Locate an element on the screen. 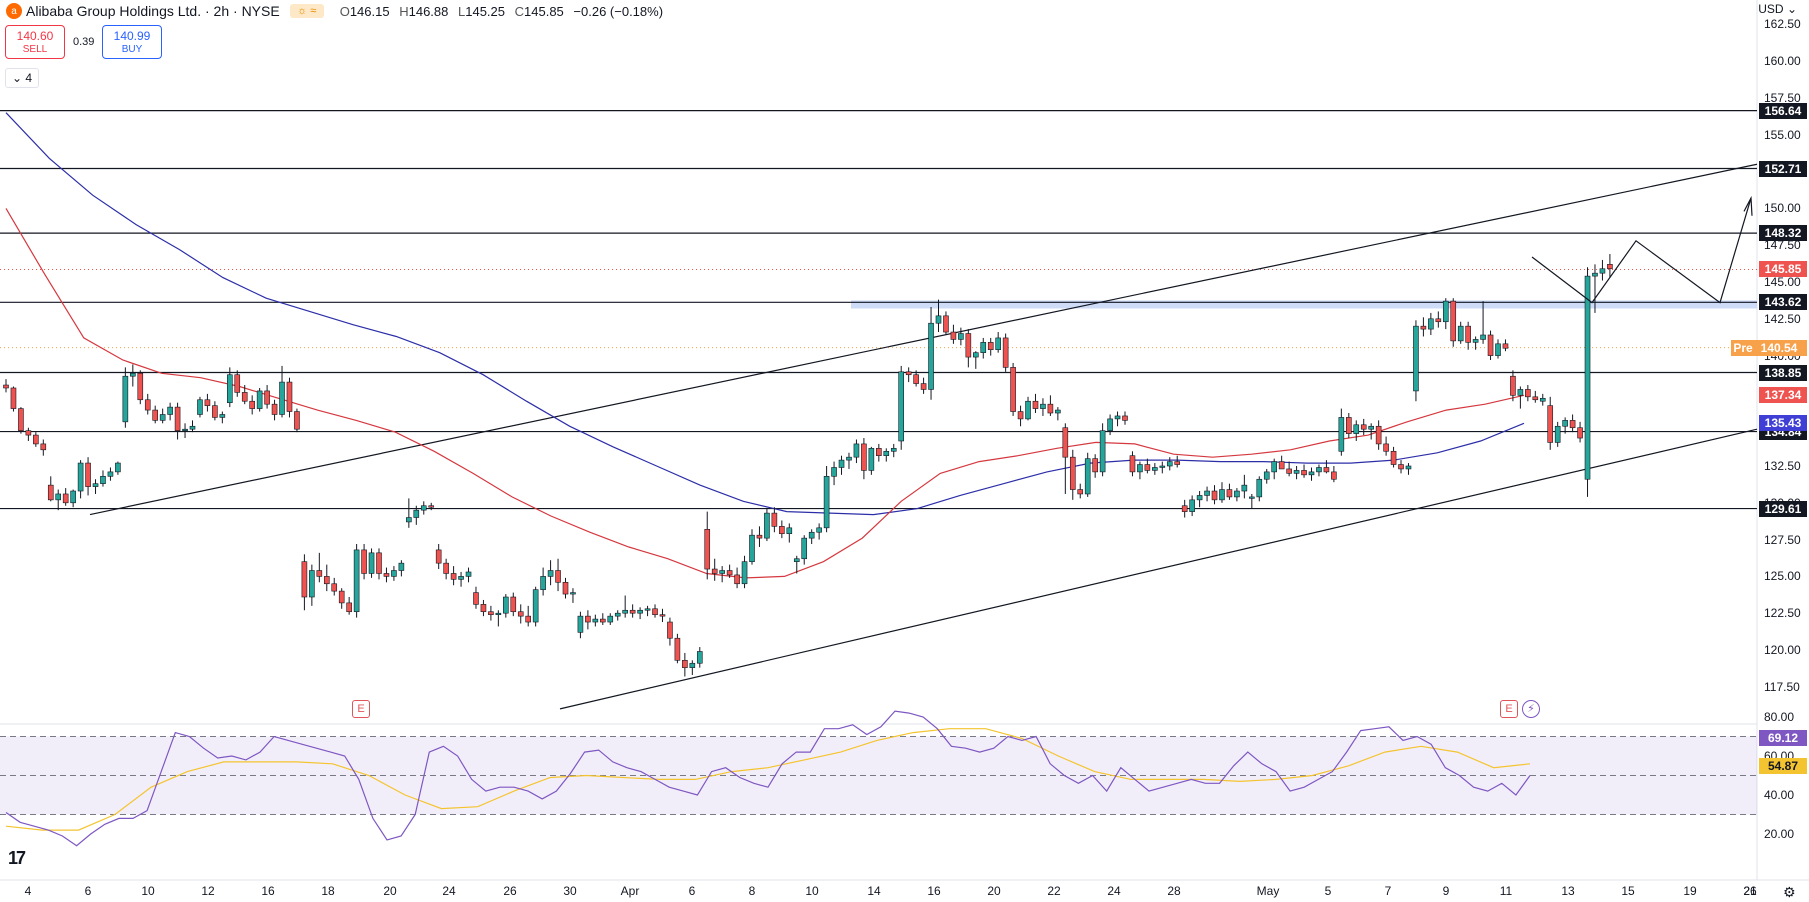  time-tick-label: 12 is located at coordinates (208, 891).